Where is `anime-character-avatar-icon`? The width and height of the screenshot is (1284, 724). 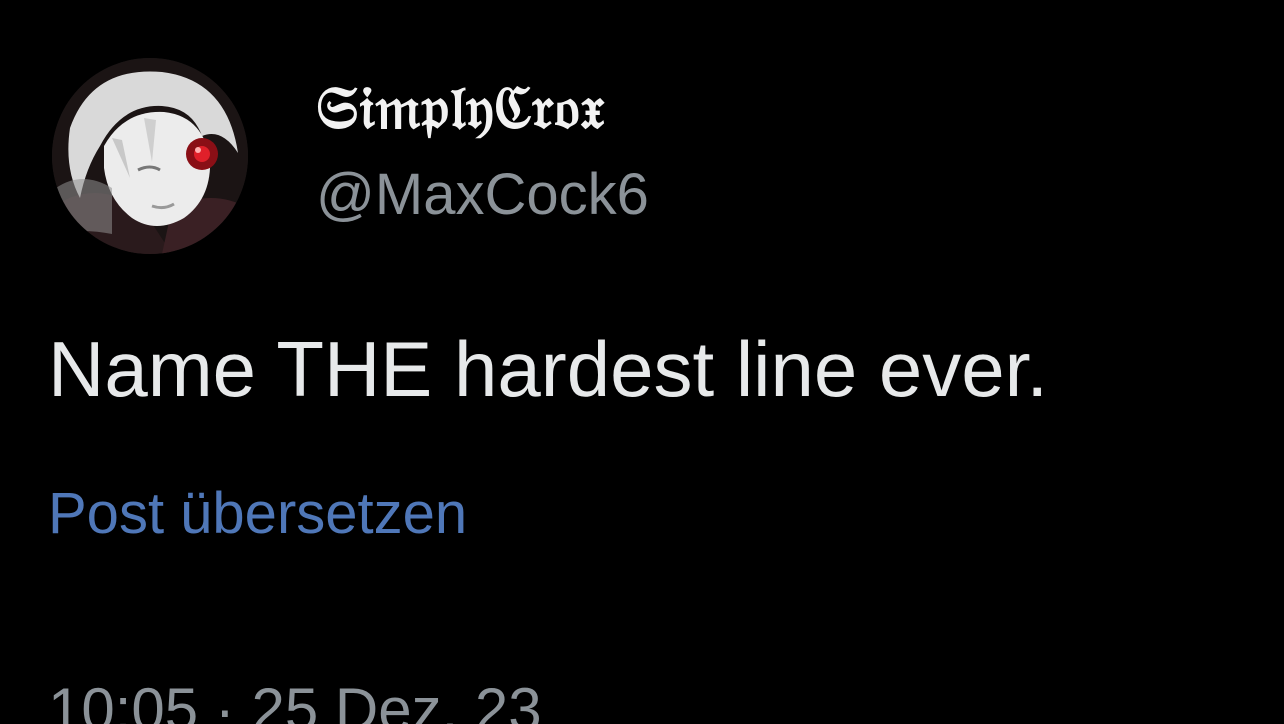 anime-character-avatar-icon is located at coordinates (150, 156).